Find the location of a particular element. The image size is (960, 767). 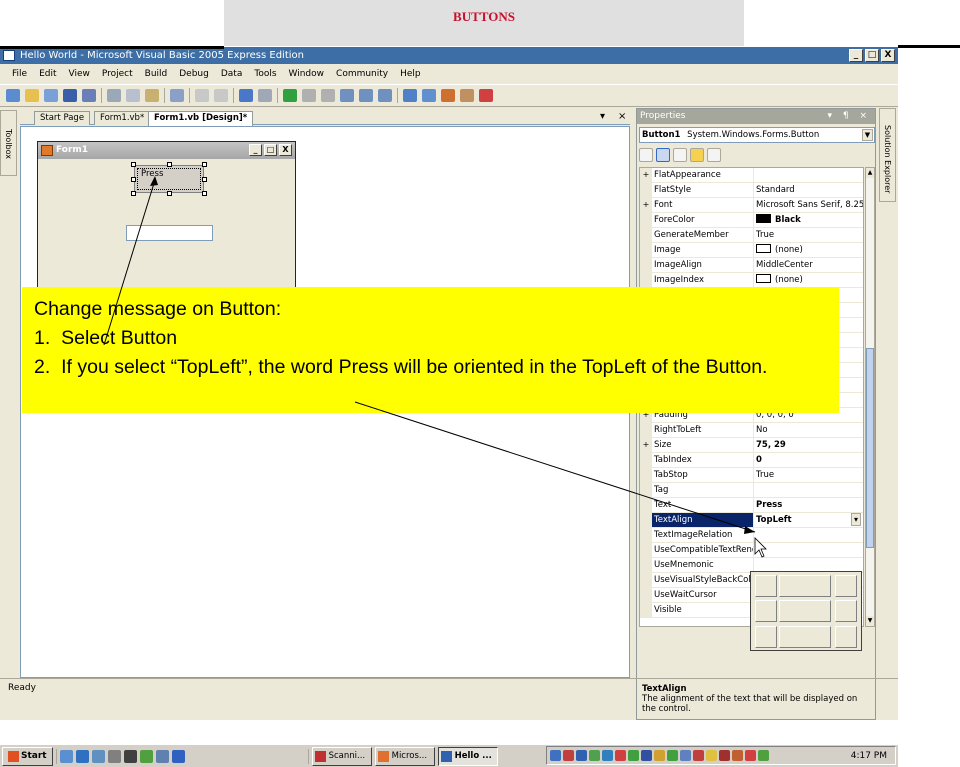

property-grid-scrollbar: ▲ ▼ is located at coordinates (870, 397).